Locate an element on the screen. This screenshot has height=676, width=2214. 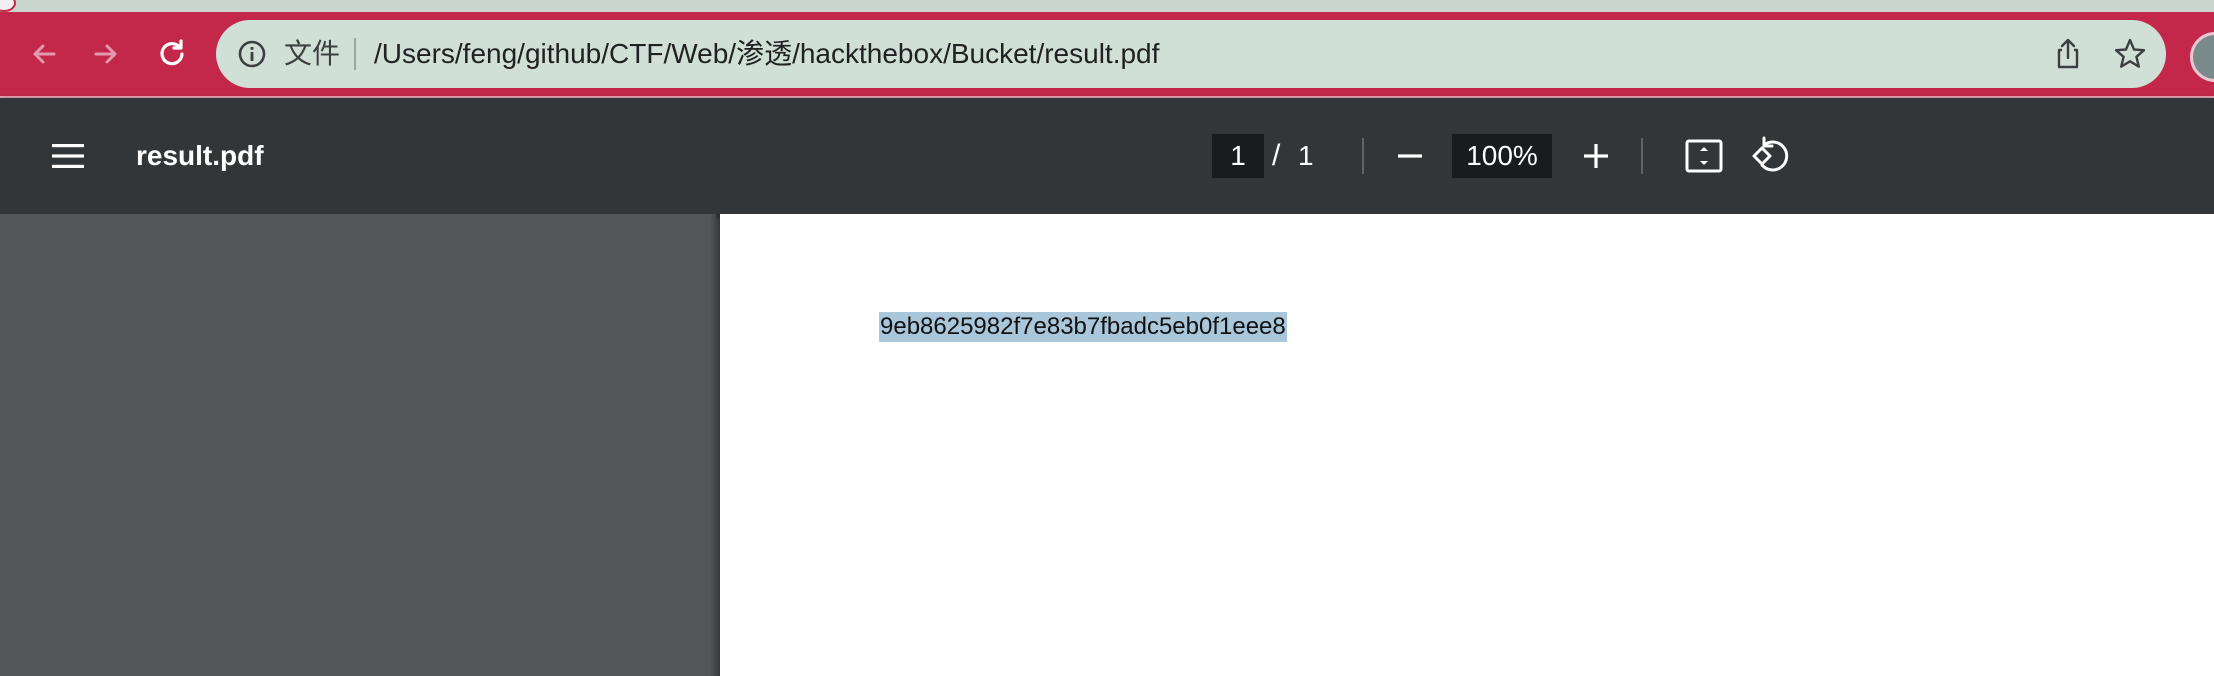
pdf-page-text: 9eb8625982f7e83b7fbadc5eb0f1eee8 is located at coordinates (1083, 327).